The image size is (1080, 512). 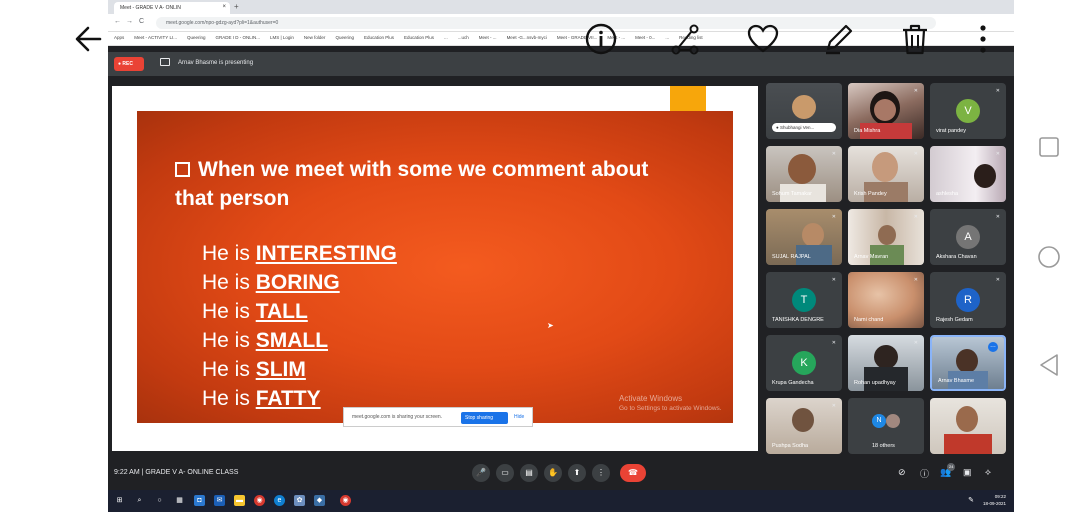 I want to click on app-icon: ✿, so click(x=299, y=500).